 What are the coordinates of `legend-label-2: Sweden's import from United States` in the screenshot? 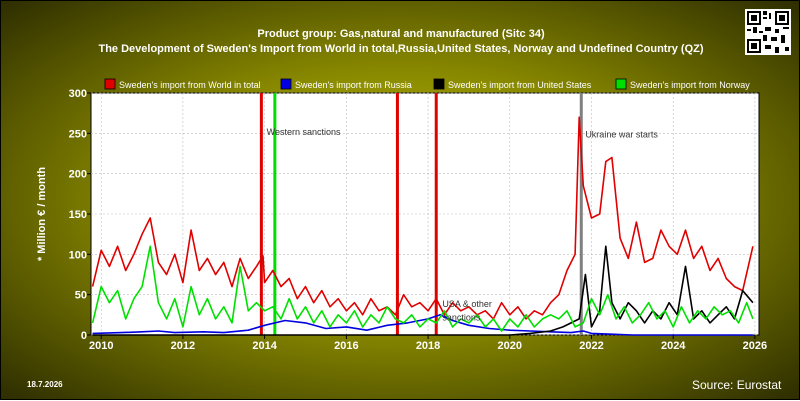 It's located at (520, 85).